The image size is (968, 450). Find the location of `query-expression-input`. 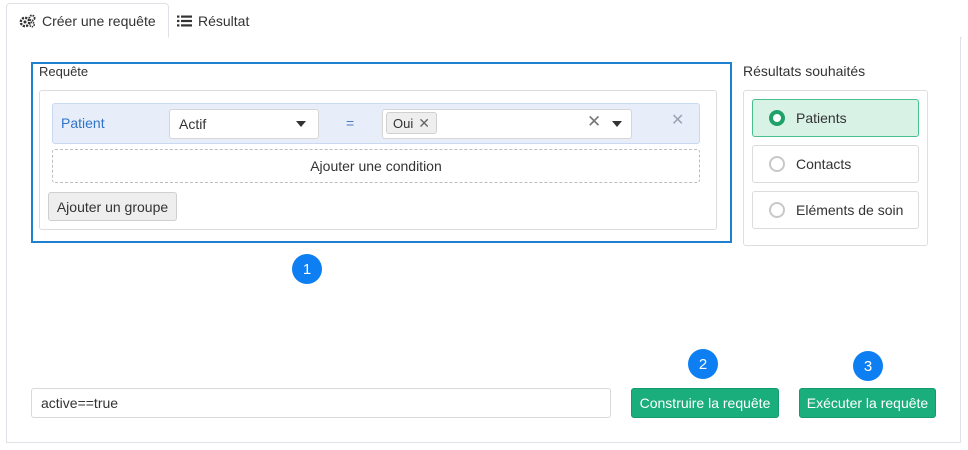

query-expression-input is located at coordinates (321, 403).